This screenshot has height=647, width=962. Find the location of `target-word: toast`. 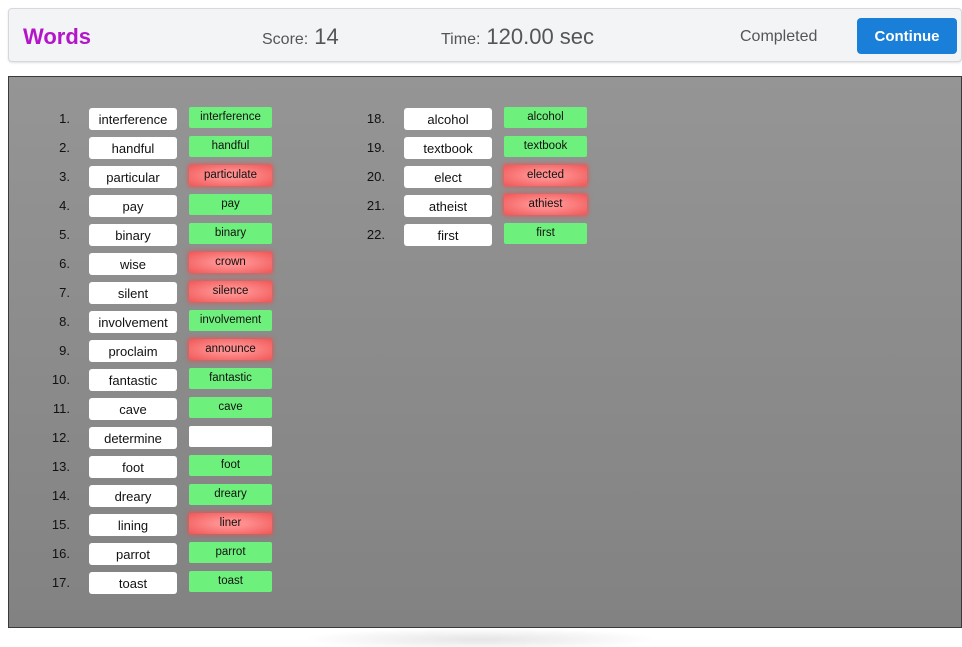

target-word: toast is located at coordinates (133, 583).